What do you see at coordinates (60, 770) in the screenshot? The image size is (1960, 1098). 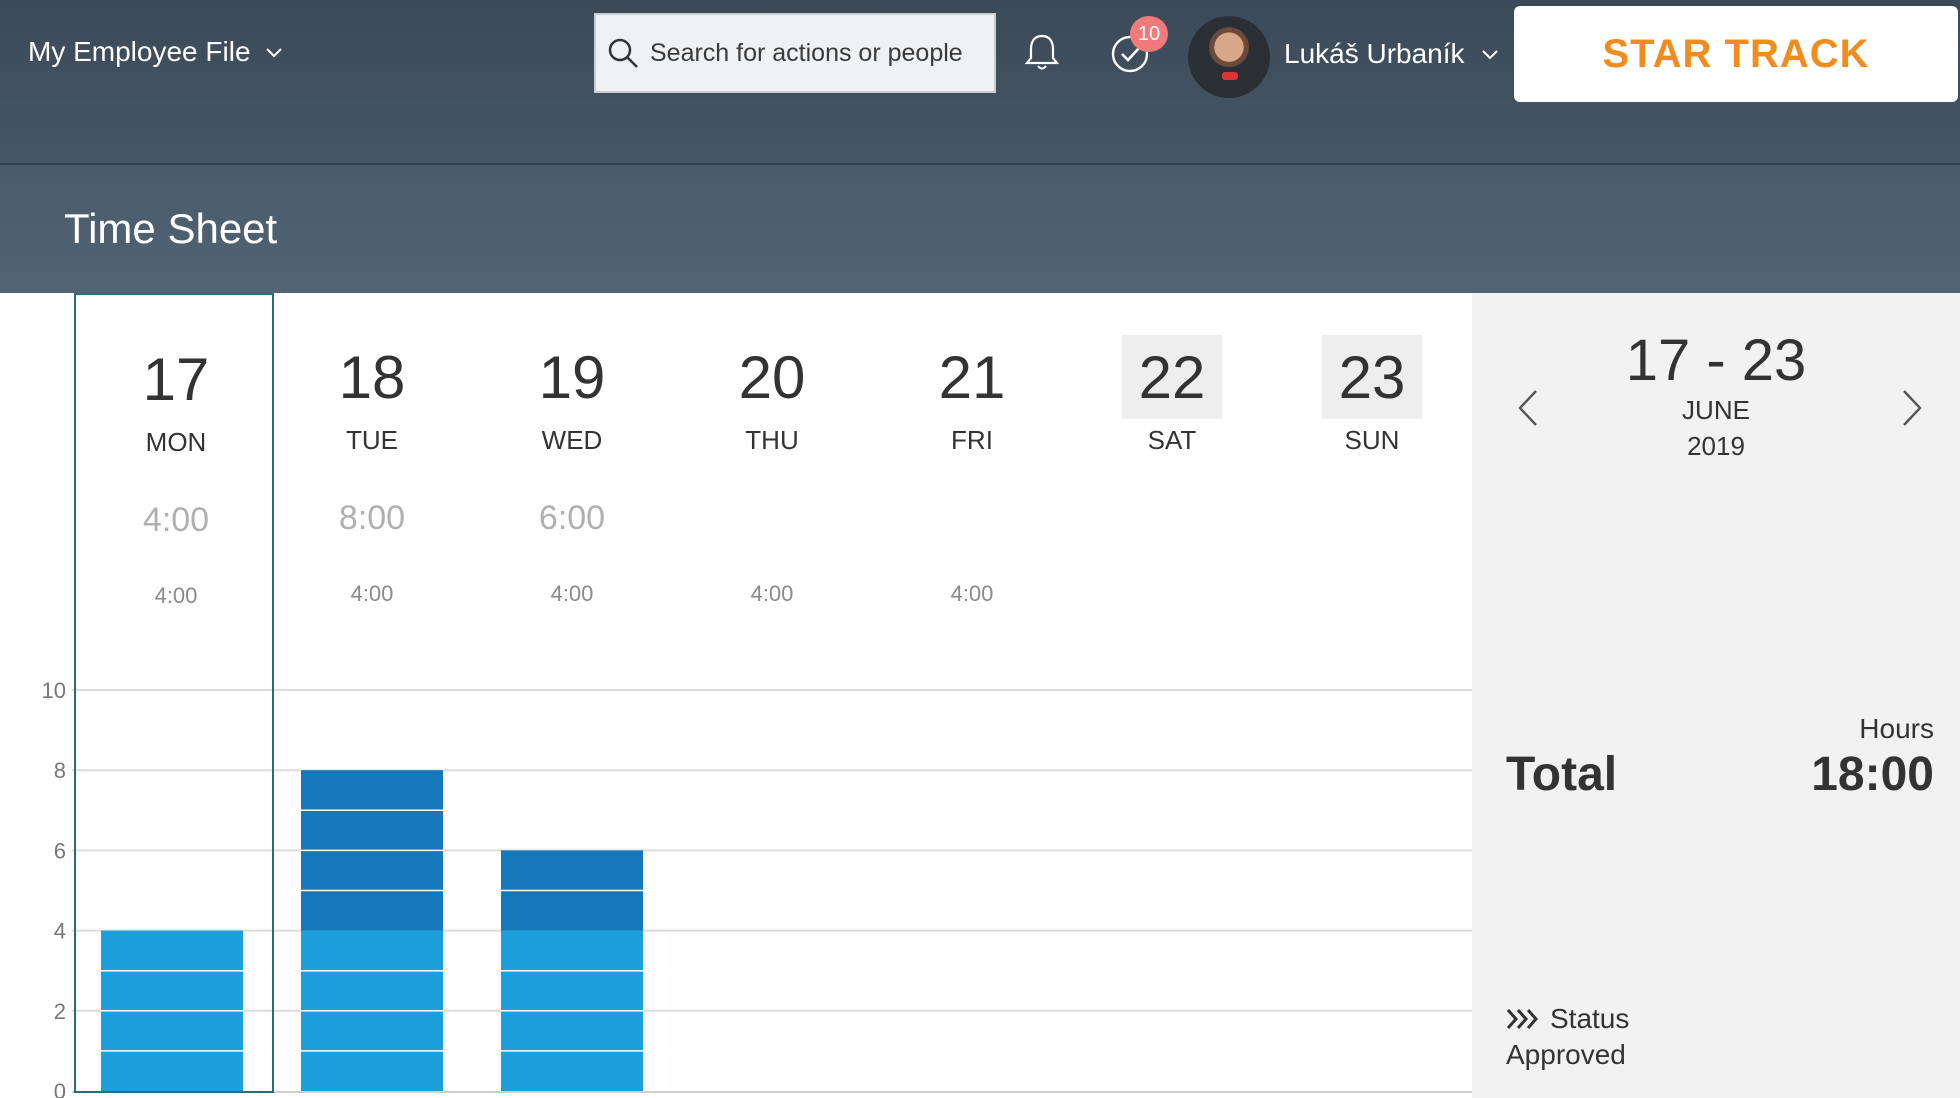 I see `y-tick-label: 8` at bounding box center [60, 770].